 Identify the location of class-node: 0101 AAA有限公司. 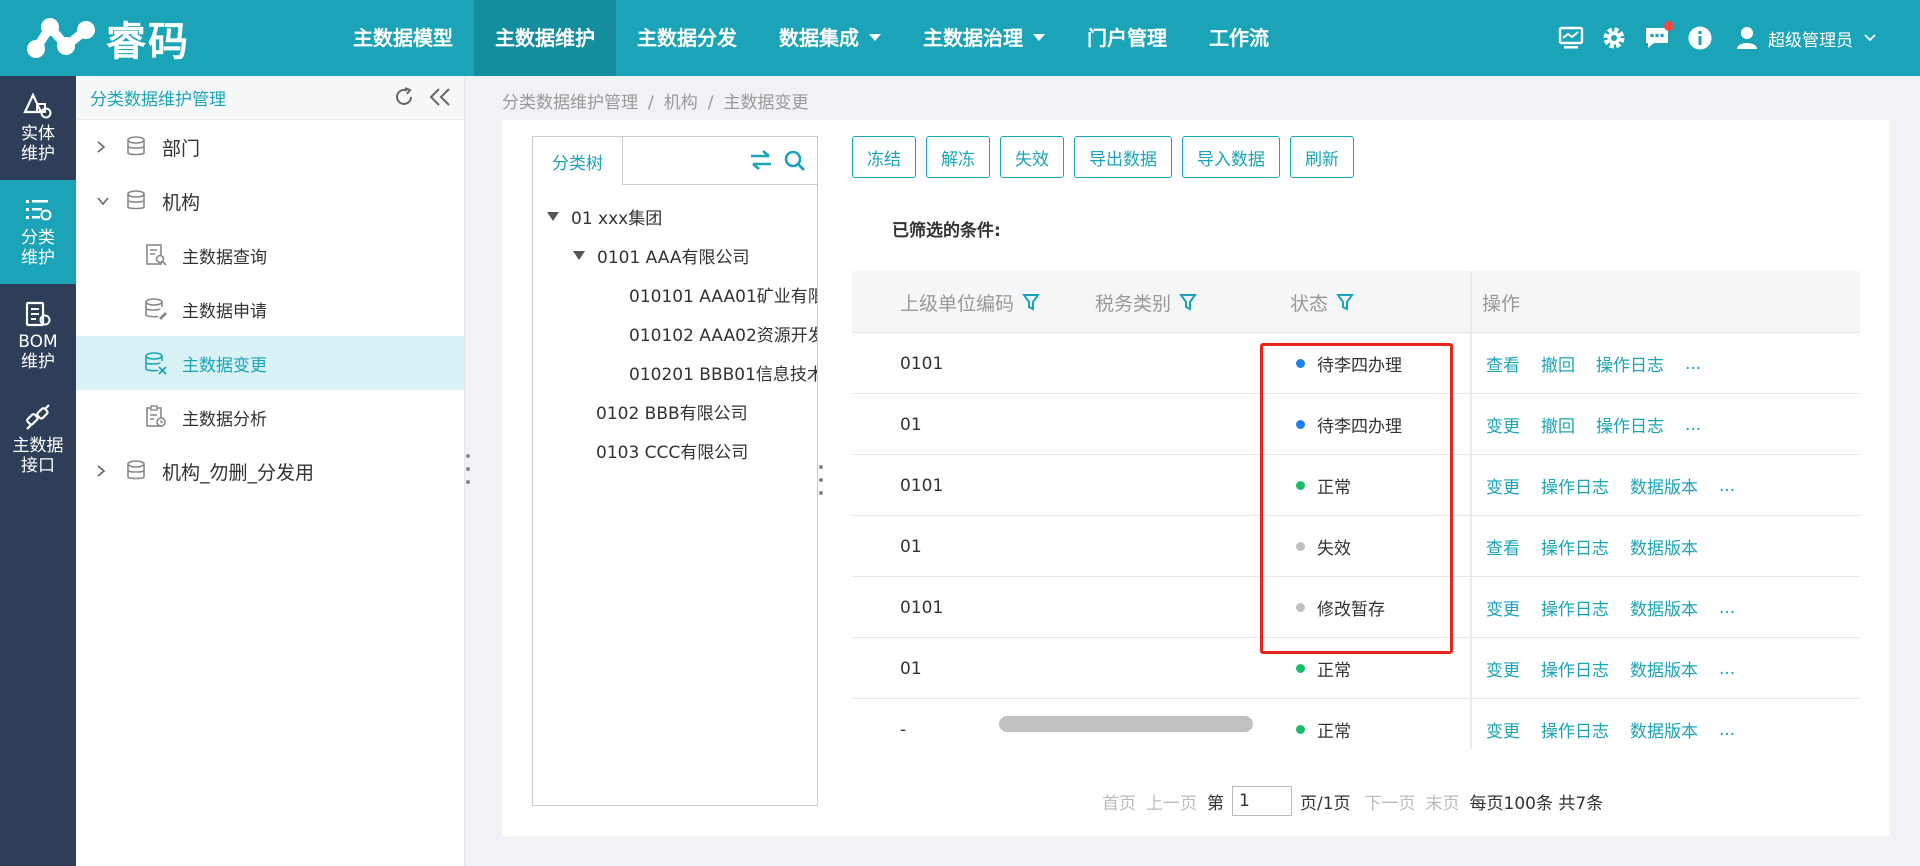
(675, 255).